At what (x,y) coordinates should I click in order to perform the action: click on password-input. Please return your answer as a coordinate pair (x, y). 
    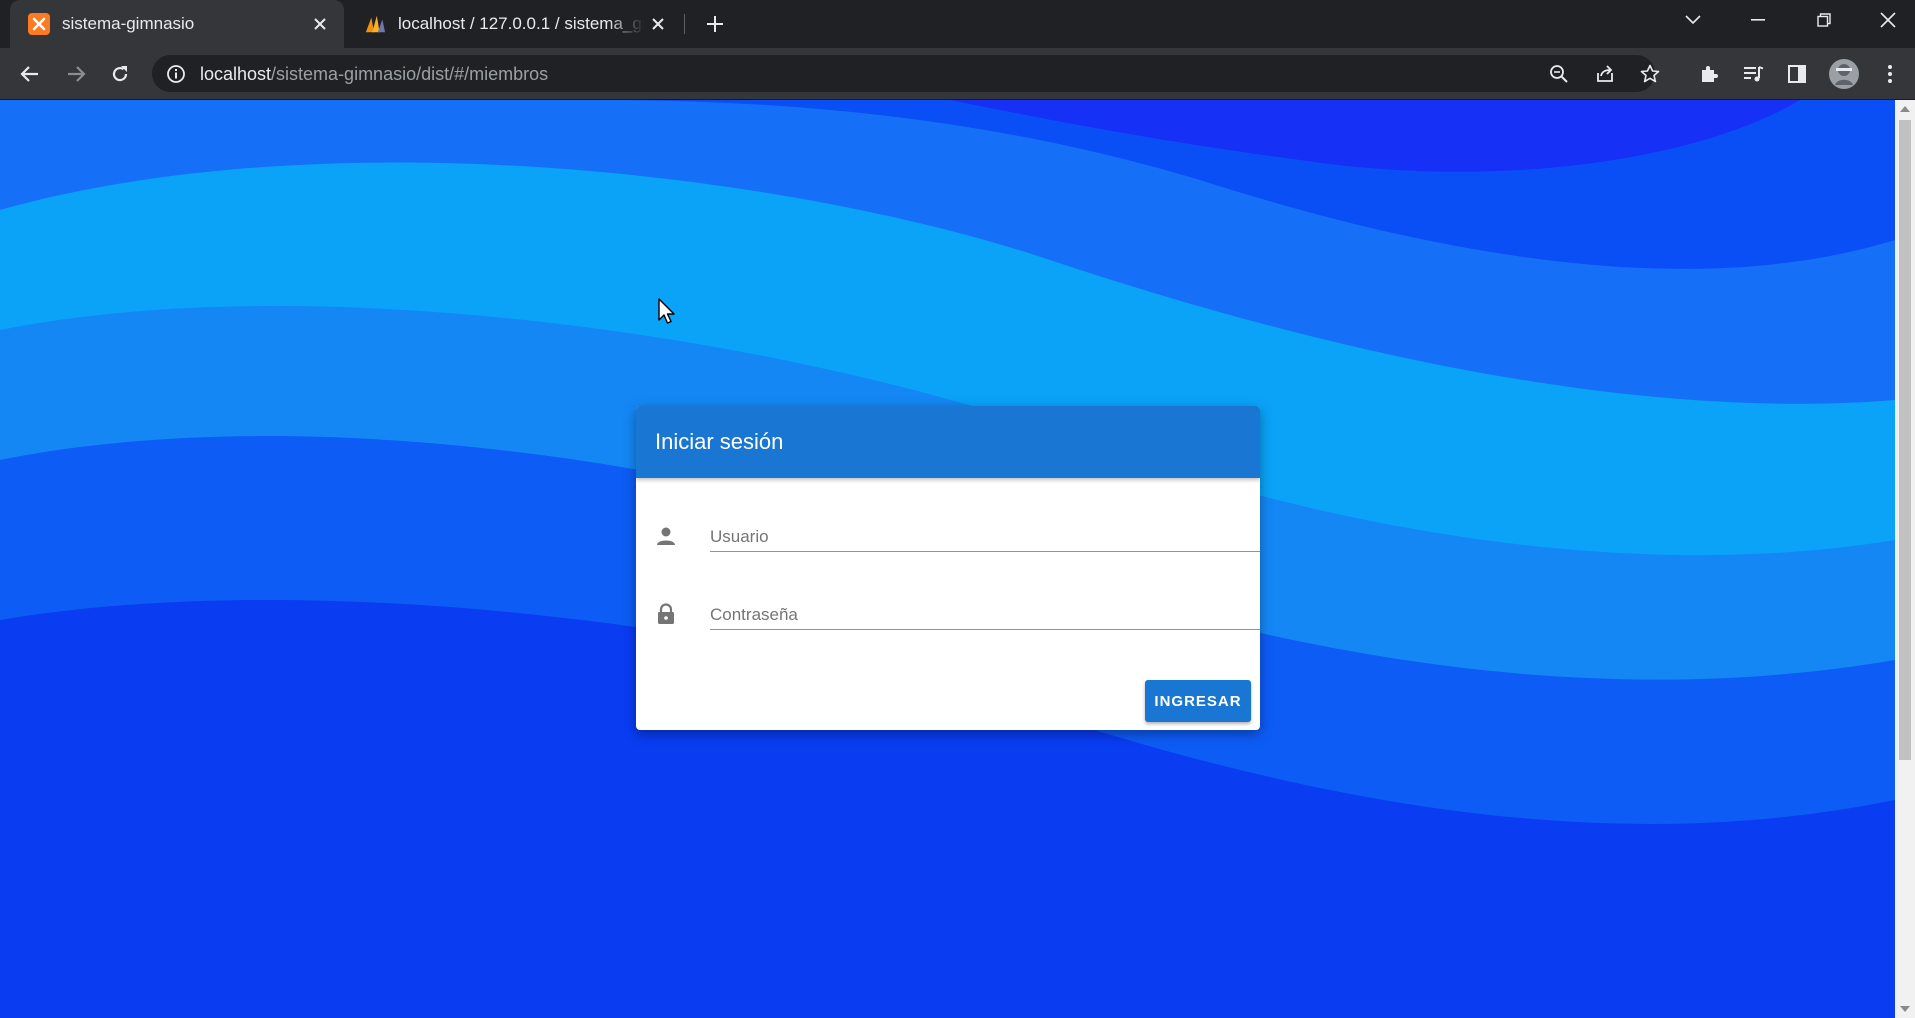
    Looking at the image, I should click on (985, 612).